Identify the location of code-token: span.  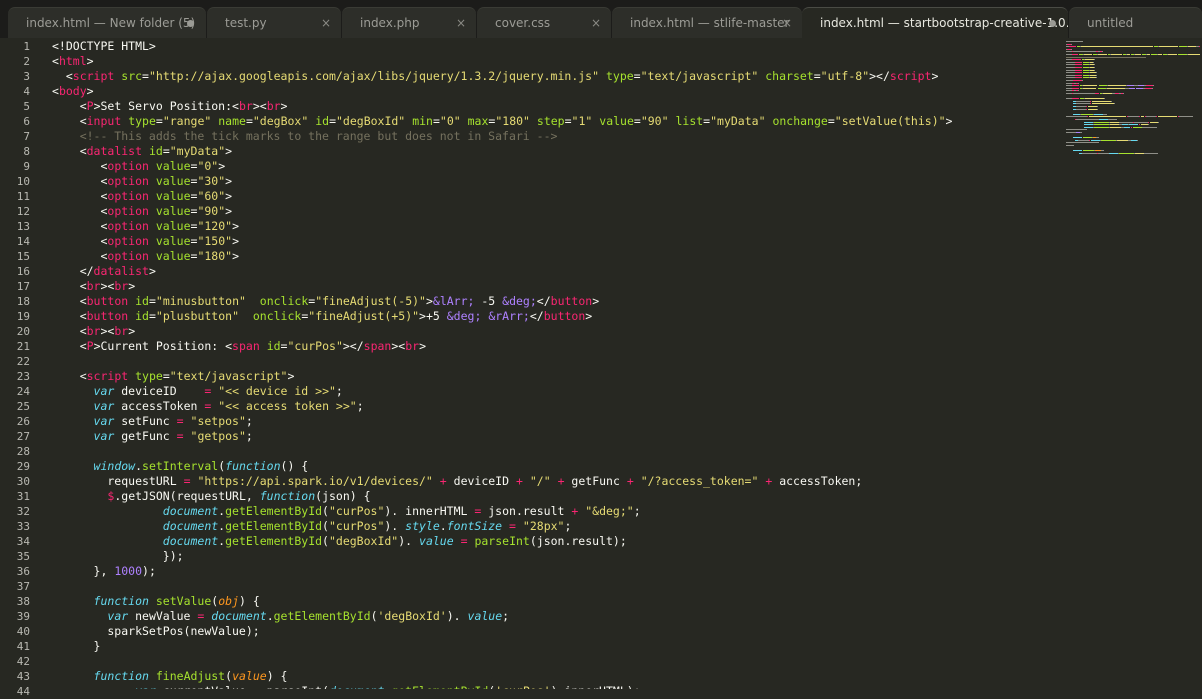
(377, 346).